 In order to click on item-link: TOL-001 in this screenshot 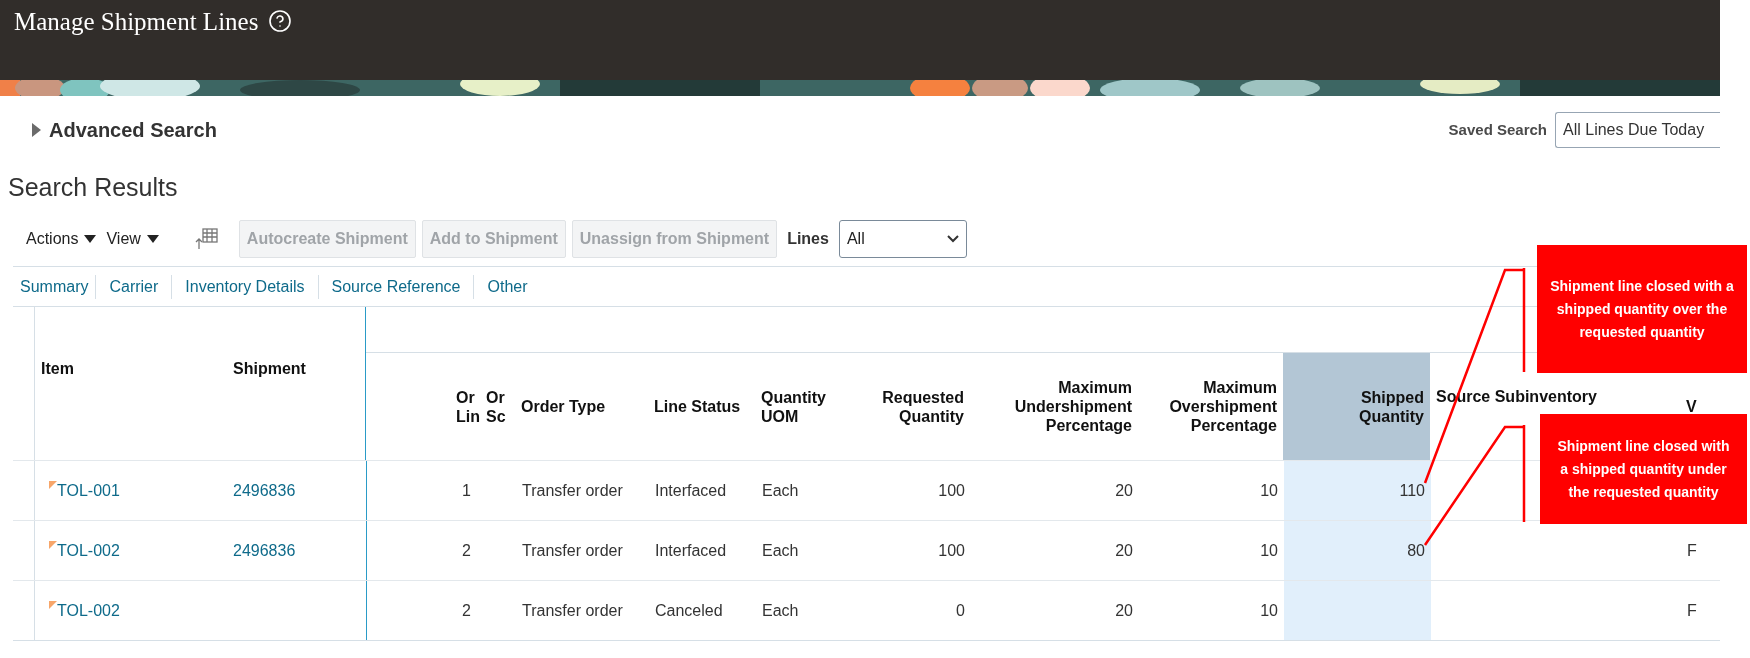, I will do `click(88, 490)`.